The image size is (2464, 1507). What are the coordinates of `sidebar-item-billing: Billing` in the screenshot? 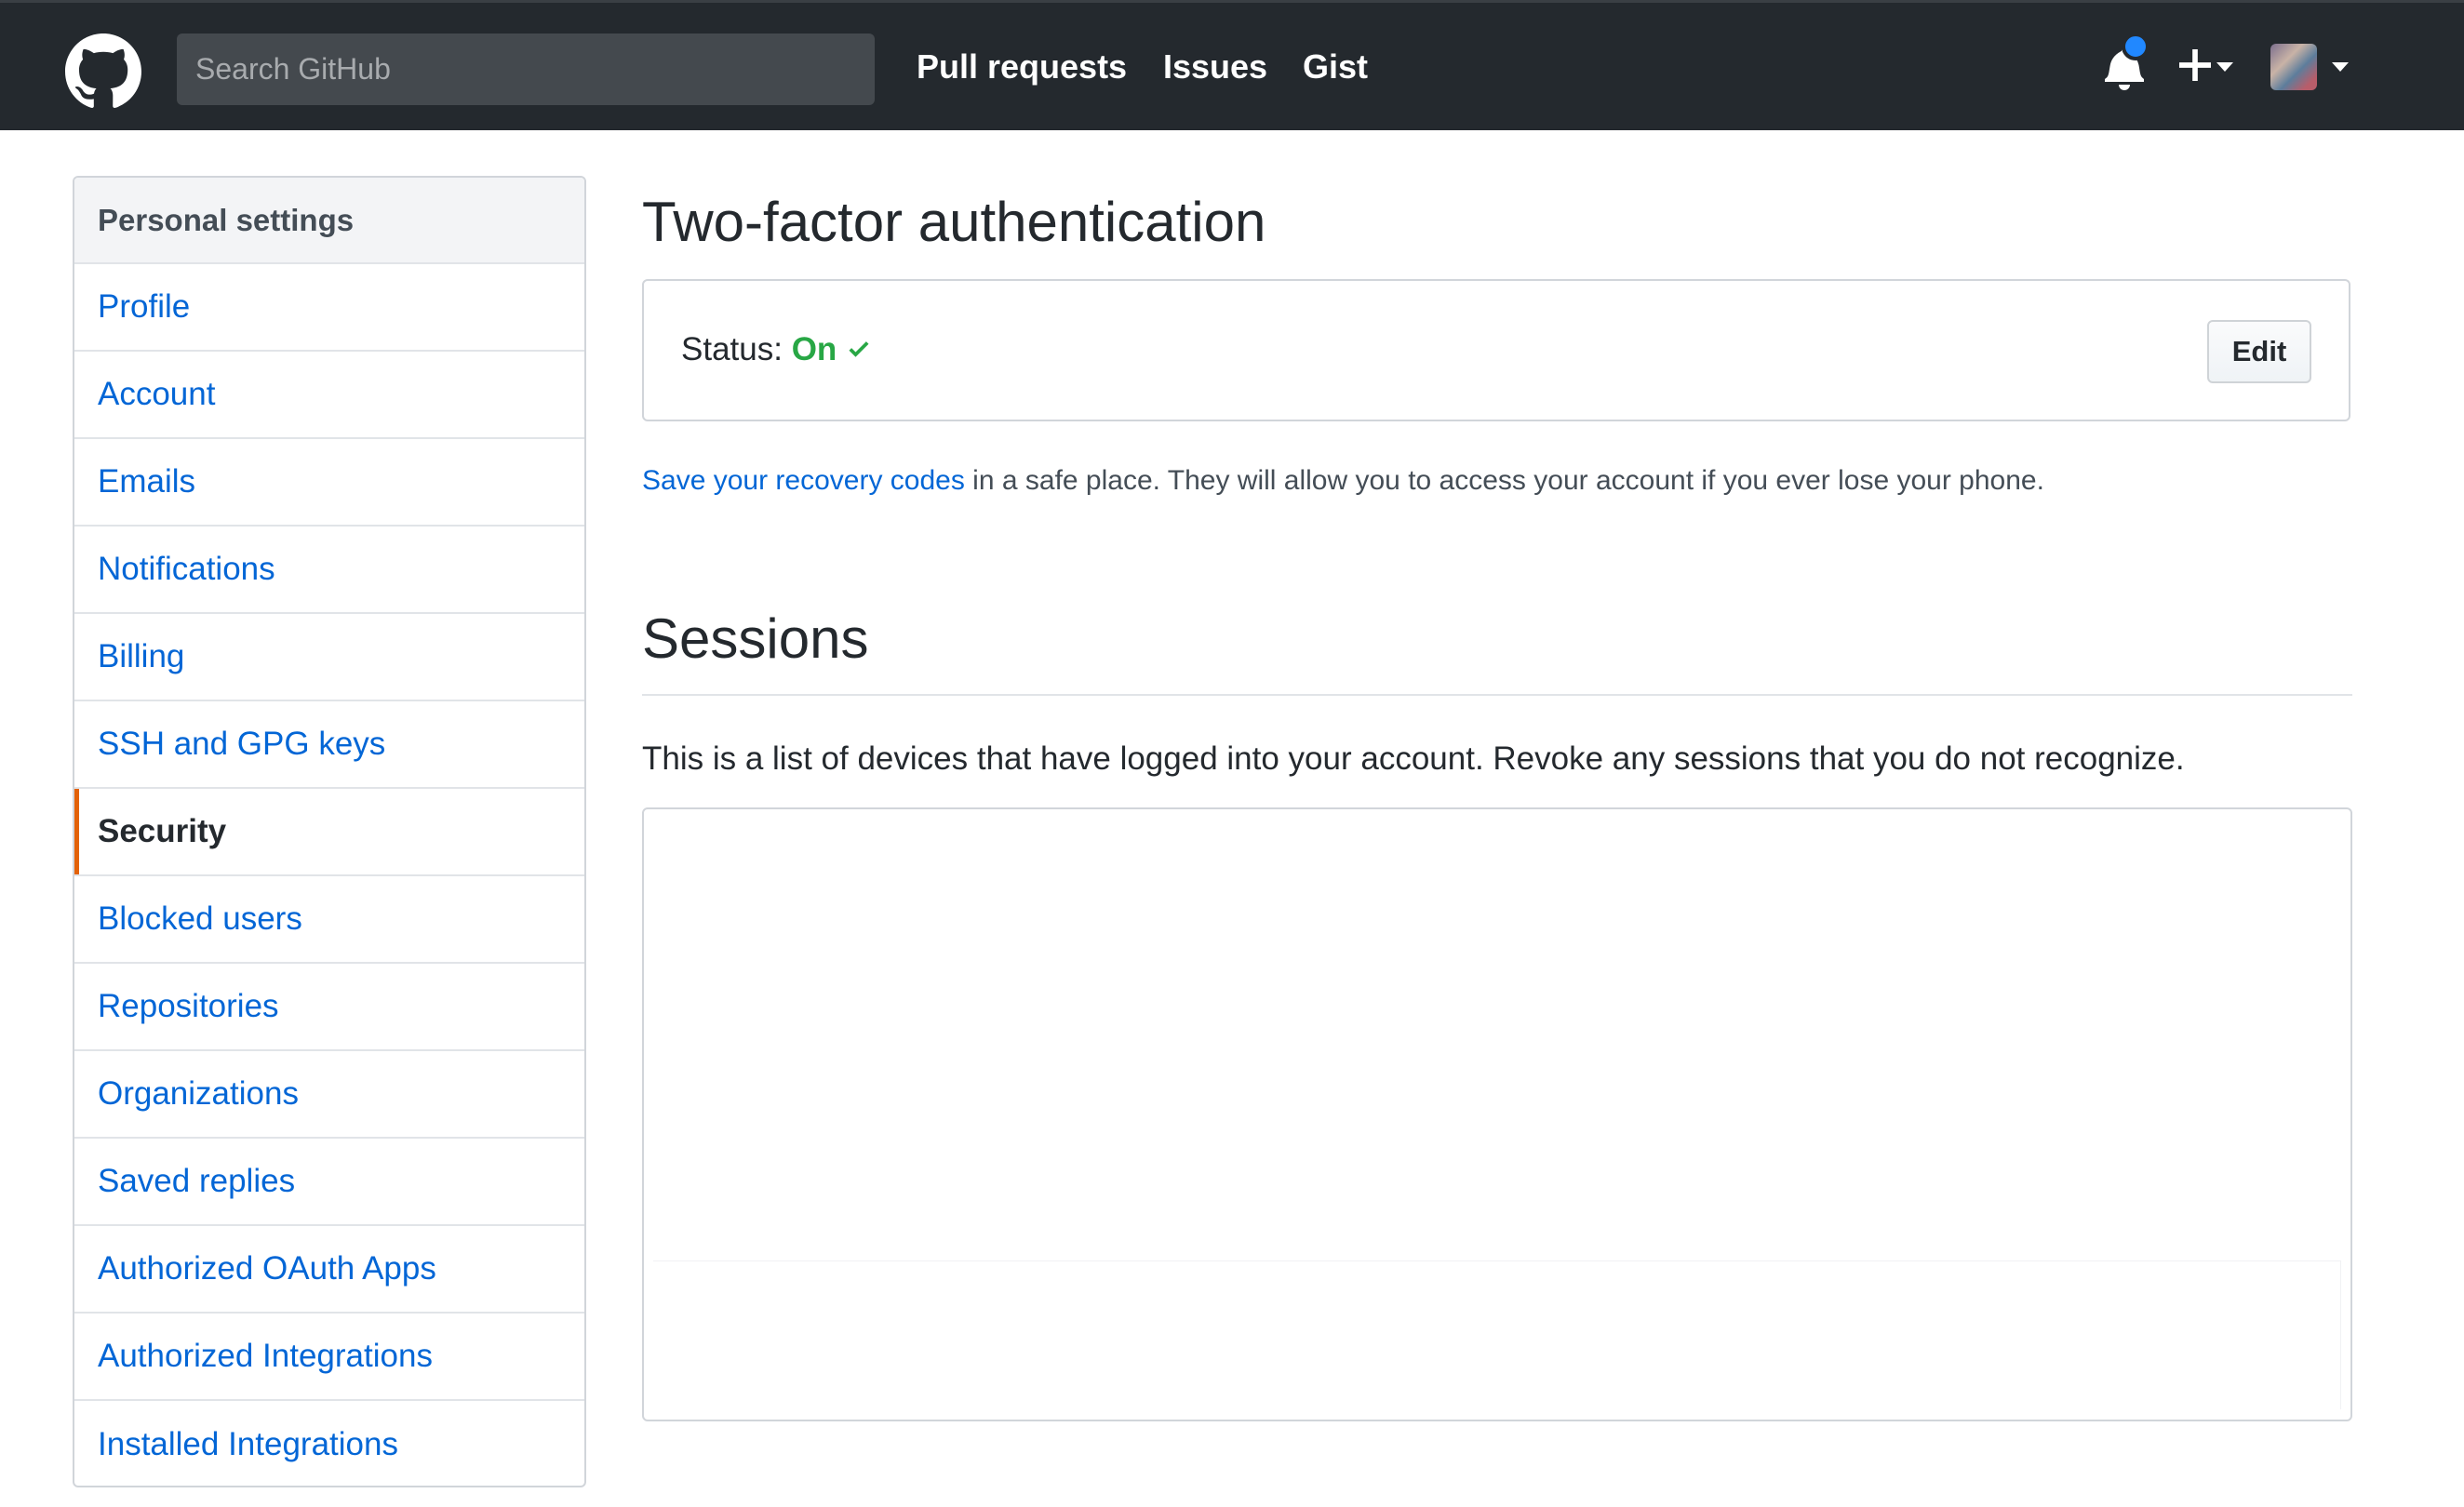 It's located at (329, 657).